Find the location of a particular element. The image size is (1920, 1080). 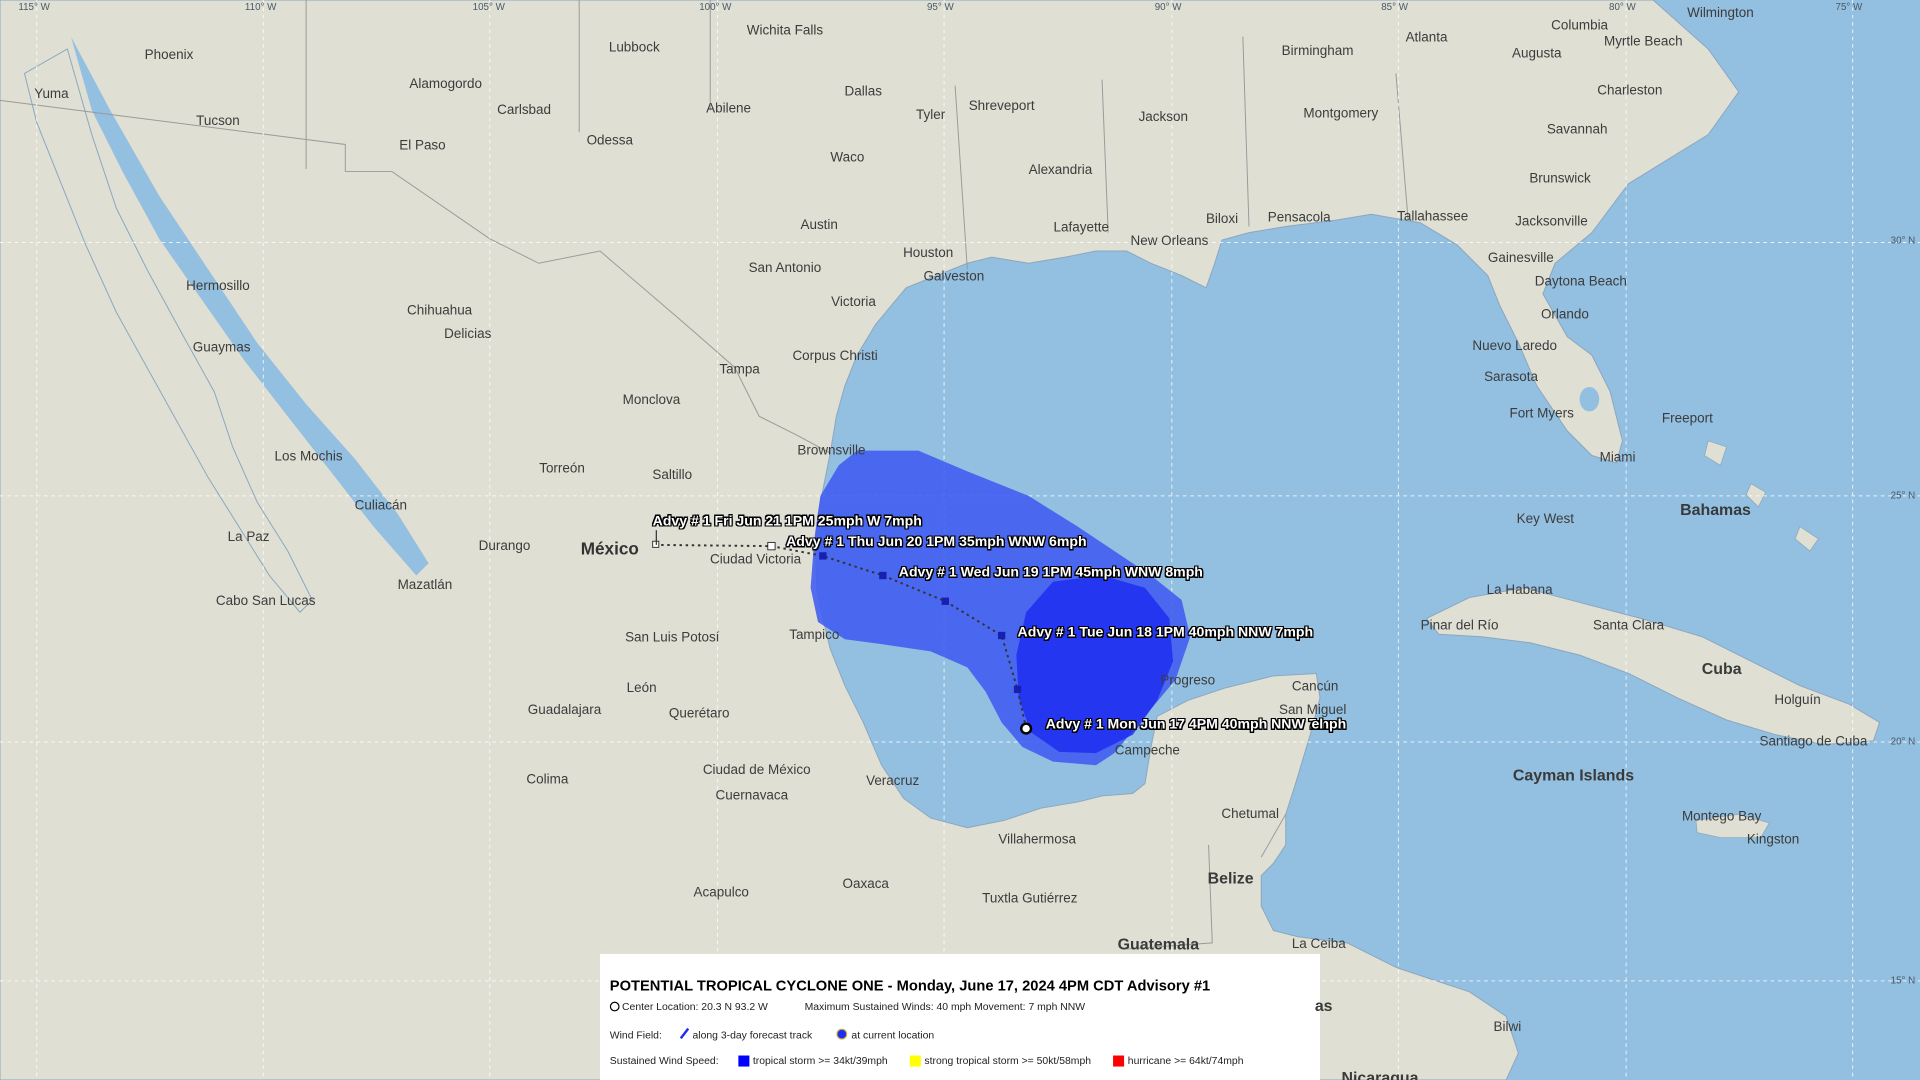

city-label-partial: as is located at coordinates (1323, 1005).